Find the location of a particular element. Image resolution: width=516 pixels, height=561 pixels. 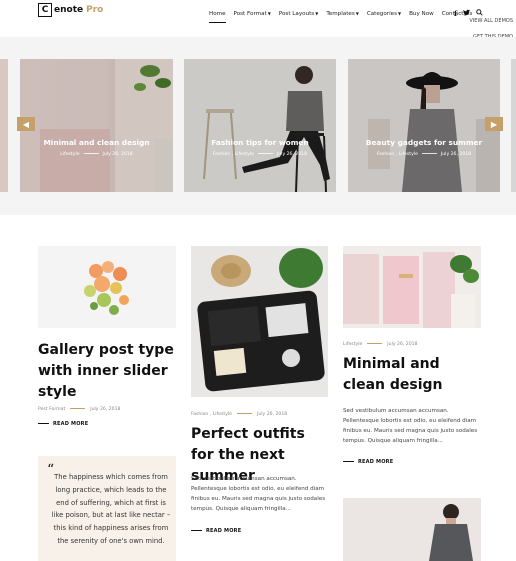

logo-pro: Pro is located at coordinates (95, 10).